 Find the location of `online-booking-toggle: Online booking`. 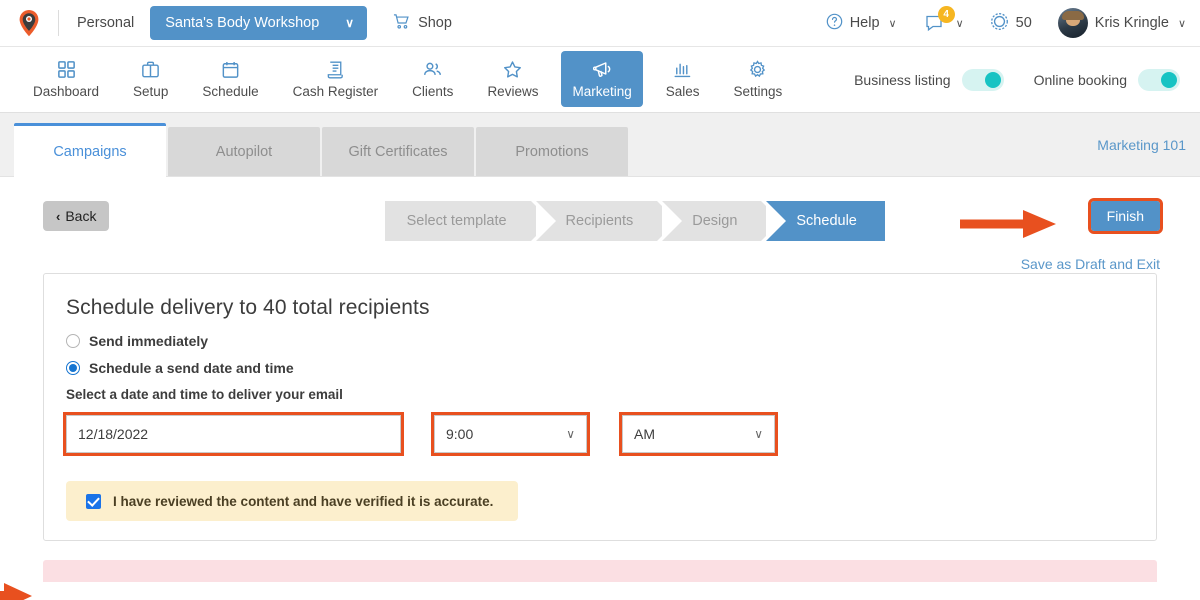

online-booking-toggle: Online booking is located at coordinates (1106, 79).